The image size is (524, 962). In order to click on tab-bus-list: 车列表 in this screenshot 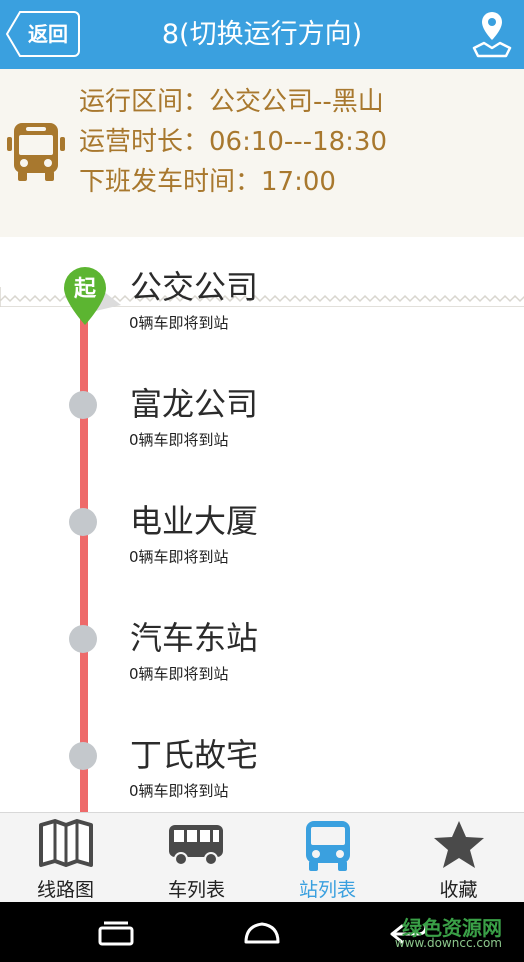, I will do `click(196, 857)`.